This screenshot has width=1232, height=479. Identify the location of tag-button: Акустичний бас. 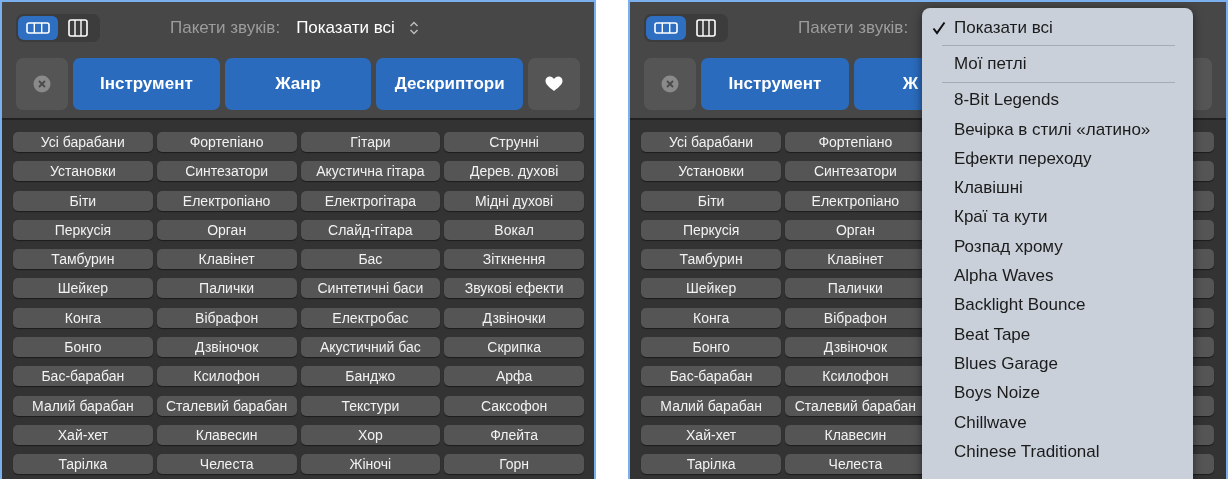
(370, 347).